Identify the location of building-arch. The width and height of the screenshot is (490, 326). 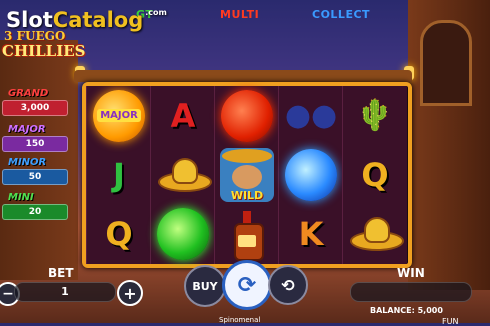
(446, 63).